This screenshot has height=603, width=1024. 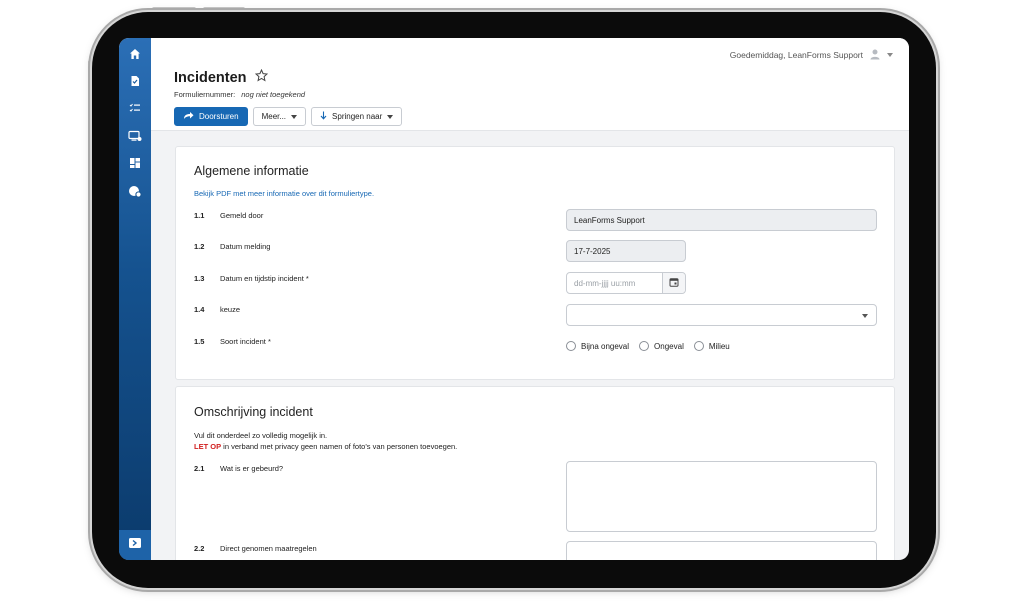 What do you see at coordinates (217, 309) in the screenshot?
I see `question-1-4: 1.4 keuze` at bounding box center [217, 309].